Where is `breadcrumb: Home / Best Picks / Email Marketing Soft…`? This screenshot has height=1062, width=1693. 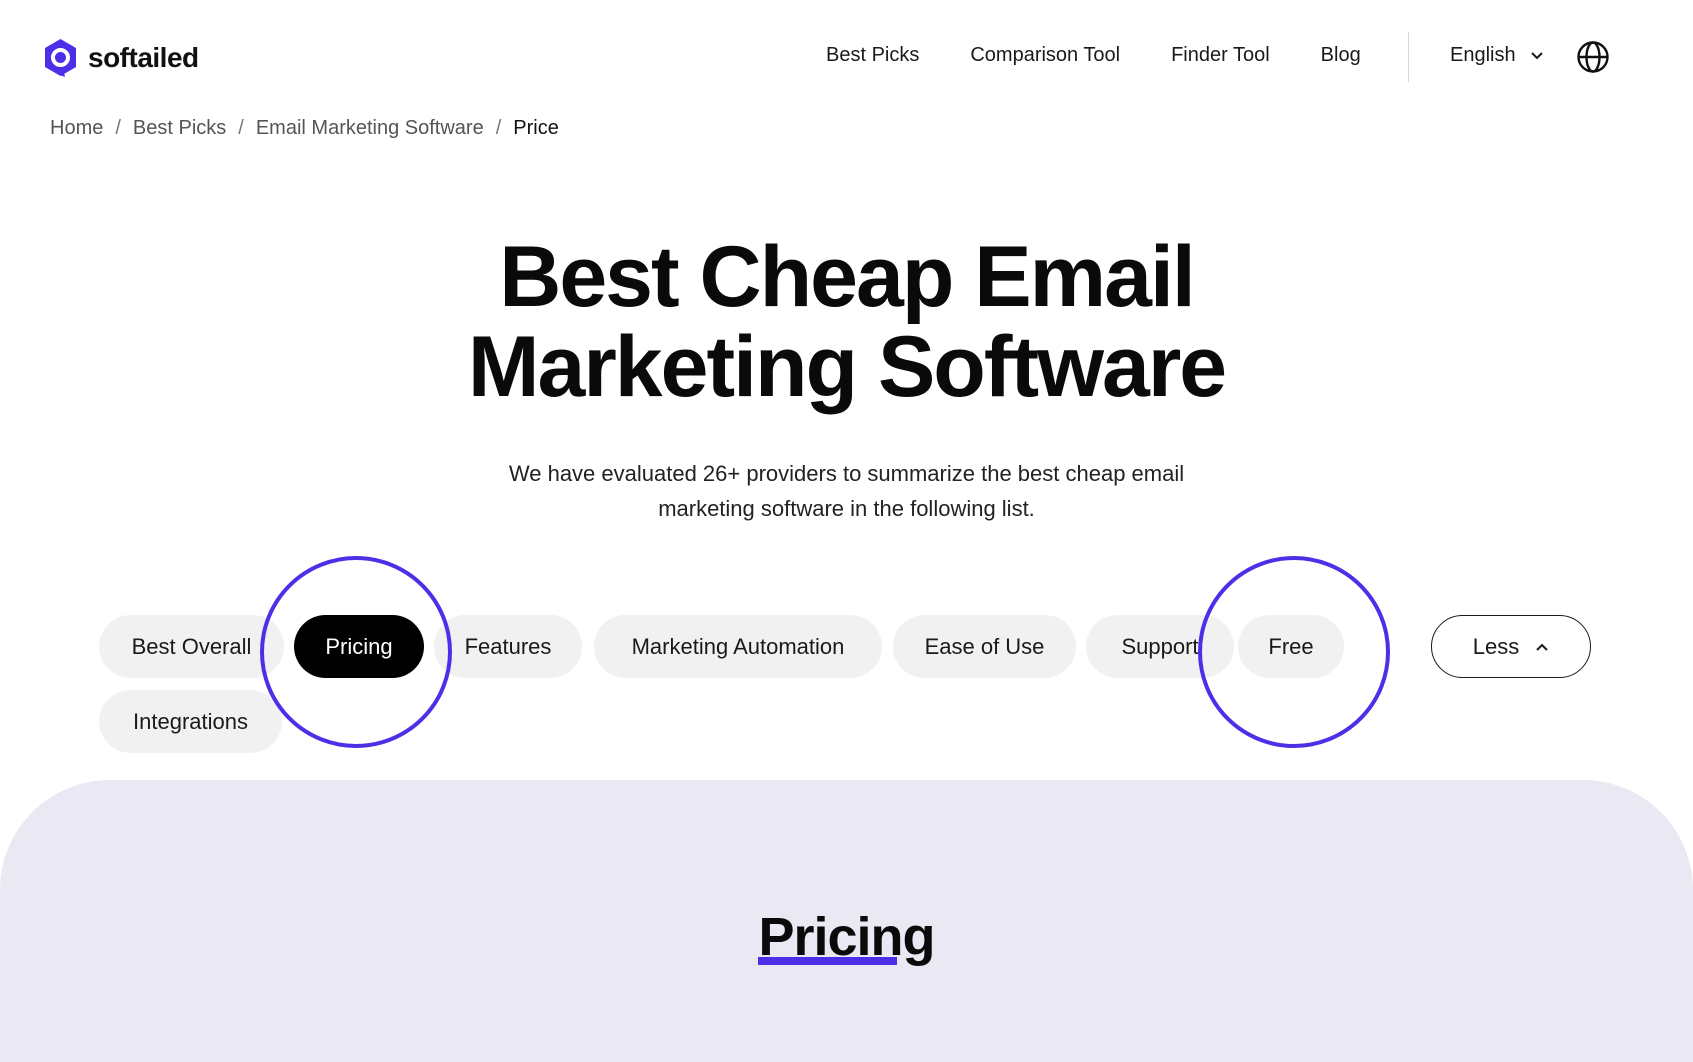 breadcrumb: Home / Best Picks / Email Marketing Soft… is located at coordinates (304, 128).